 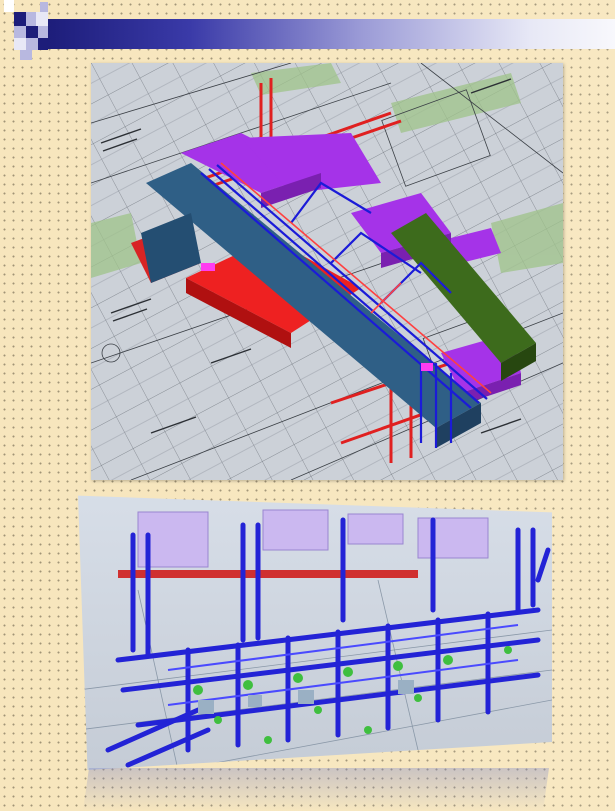 What do you see at coordinates (331, 34) in the screenshot?
I see `header-gradient-bar` at bounding box center [331, 34].